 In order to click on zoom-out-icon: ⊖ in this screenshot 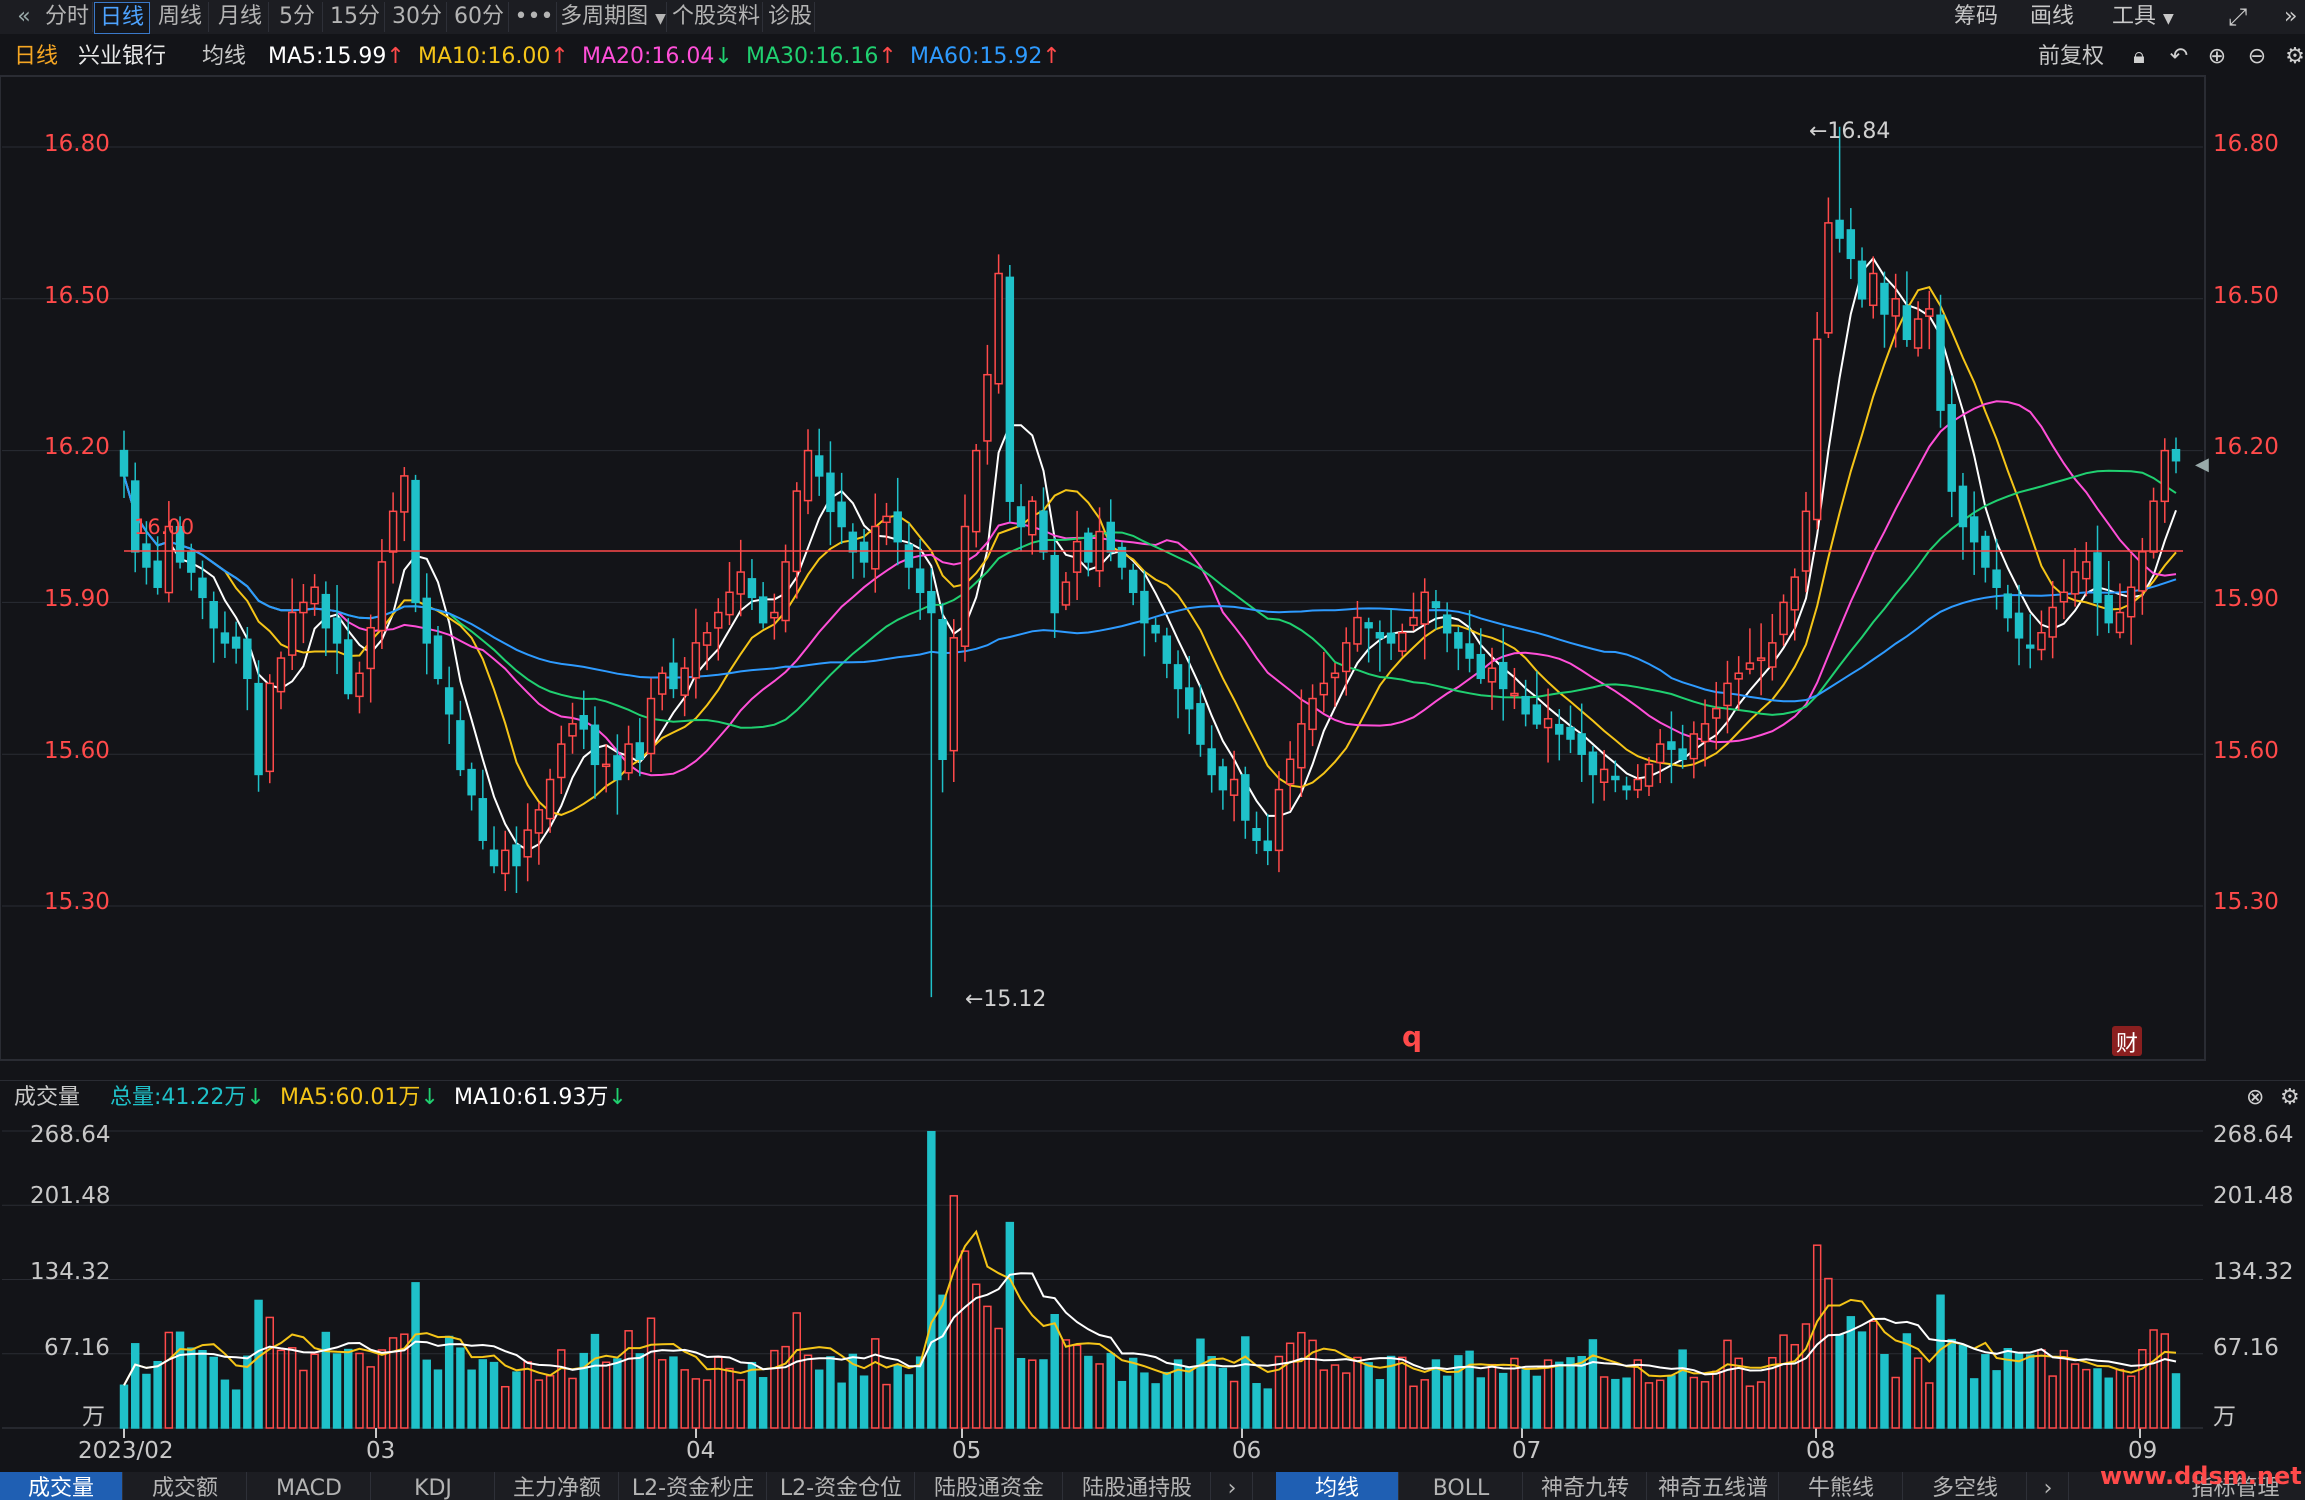, I will do `click(2257, 57)`.